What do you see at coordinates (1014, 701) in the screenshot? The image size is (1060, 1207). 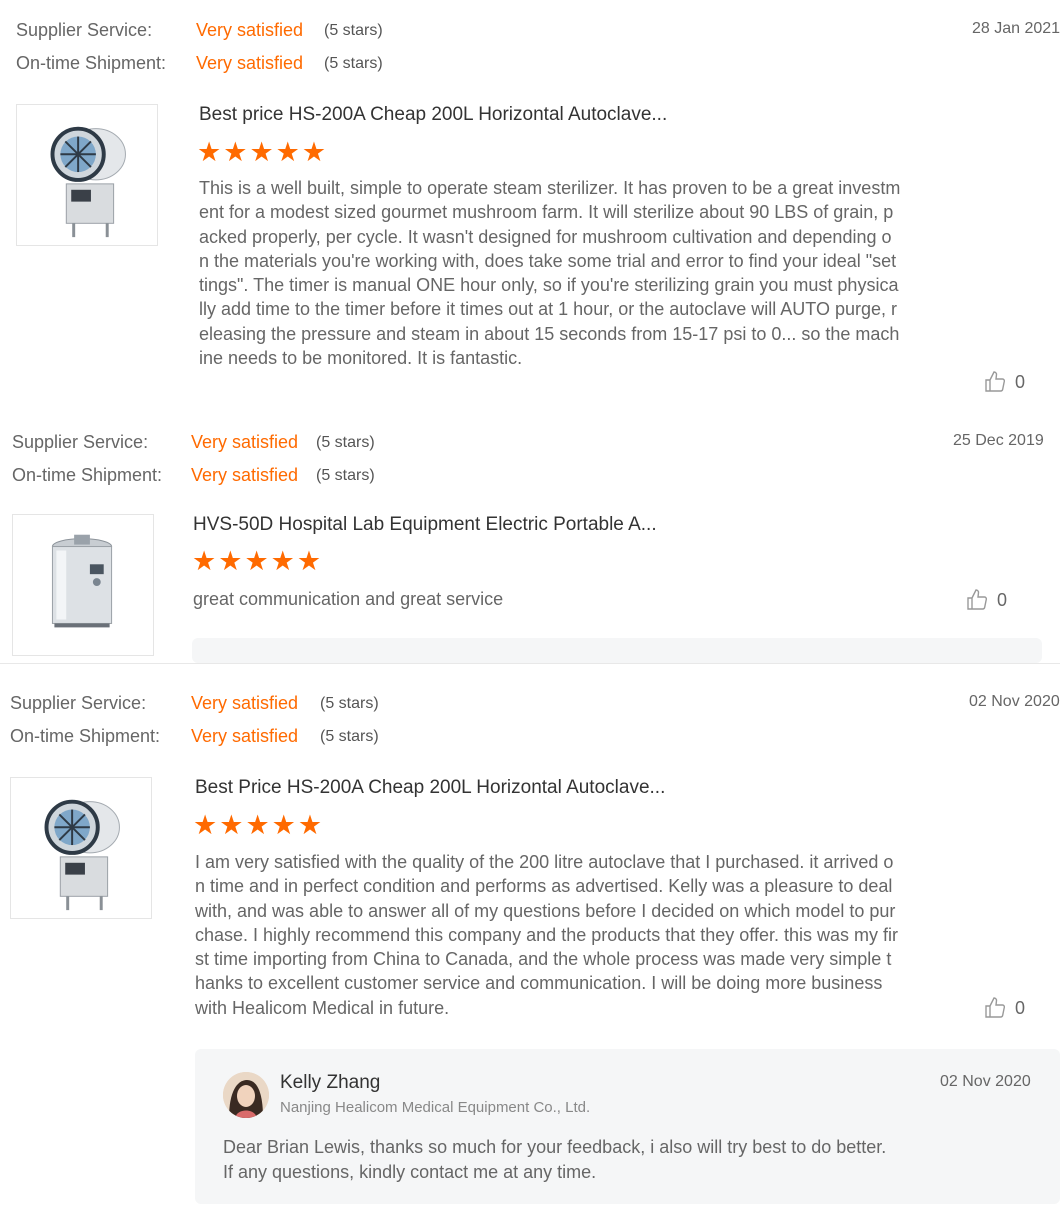 I see `review-date: 02 Nov 2020` at bounding box center [1014, 701].